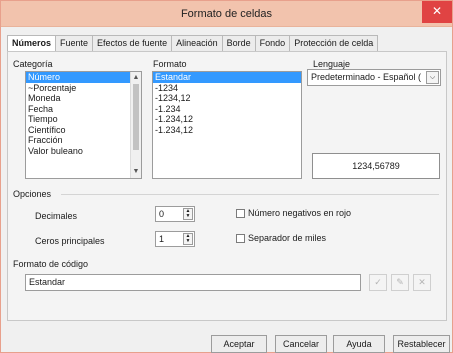 Image resolution: width=453 pixels, height=353 pixels. Describe the element at coordinates (300, 213) in the screenshot. I see `negative-red-label: Número negativos en rojo` at that location.